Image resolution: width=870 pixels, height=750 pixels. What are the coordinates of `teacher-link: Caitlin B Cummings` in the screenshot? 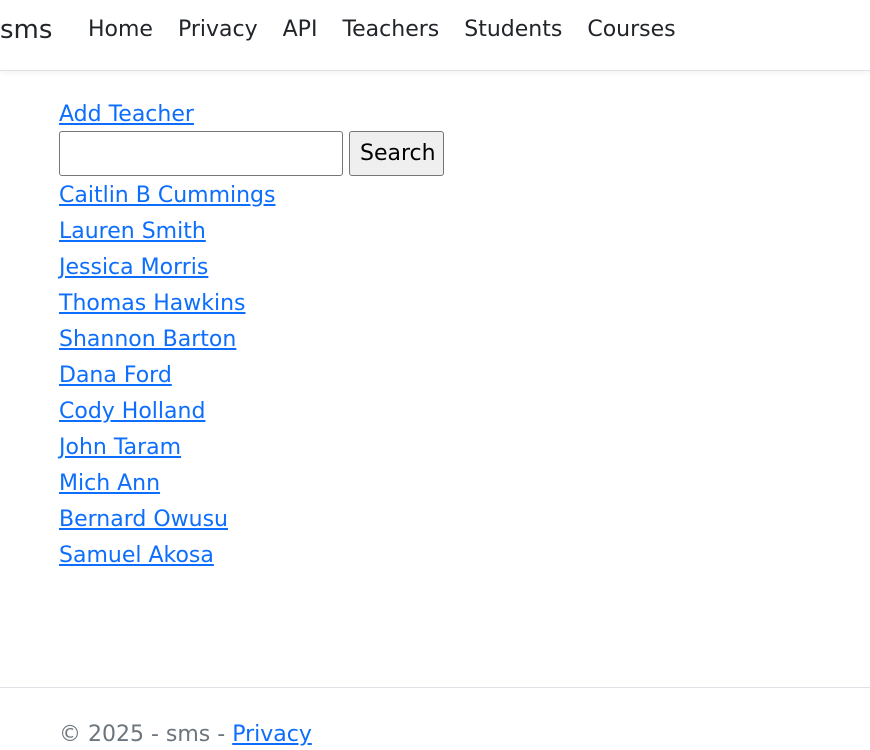 It's located at (167, 195).